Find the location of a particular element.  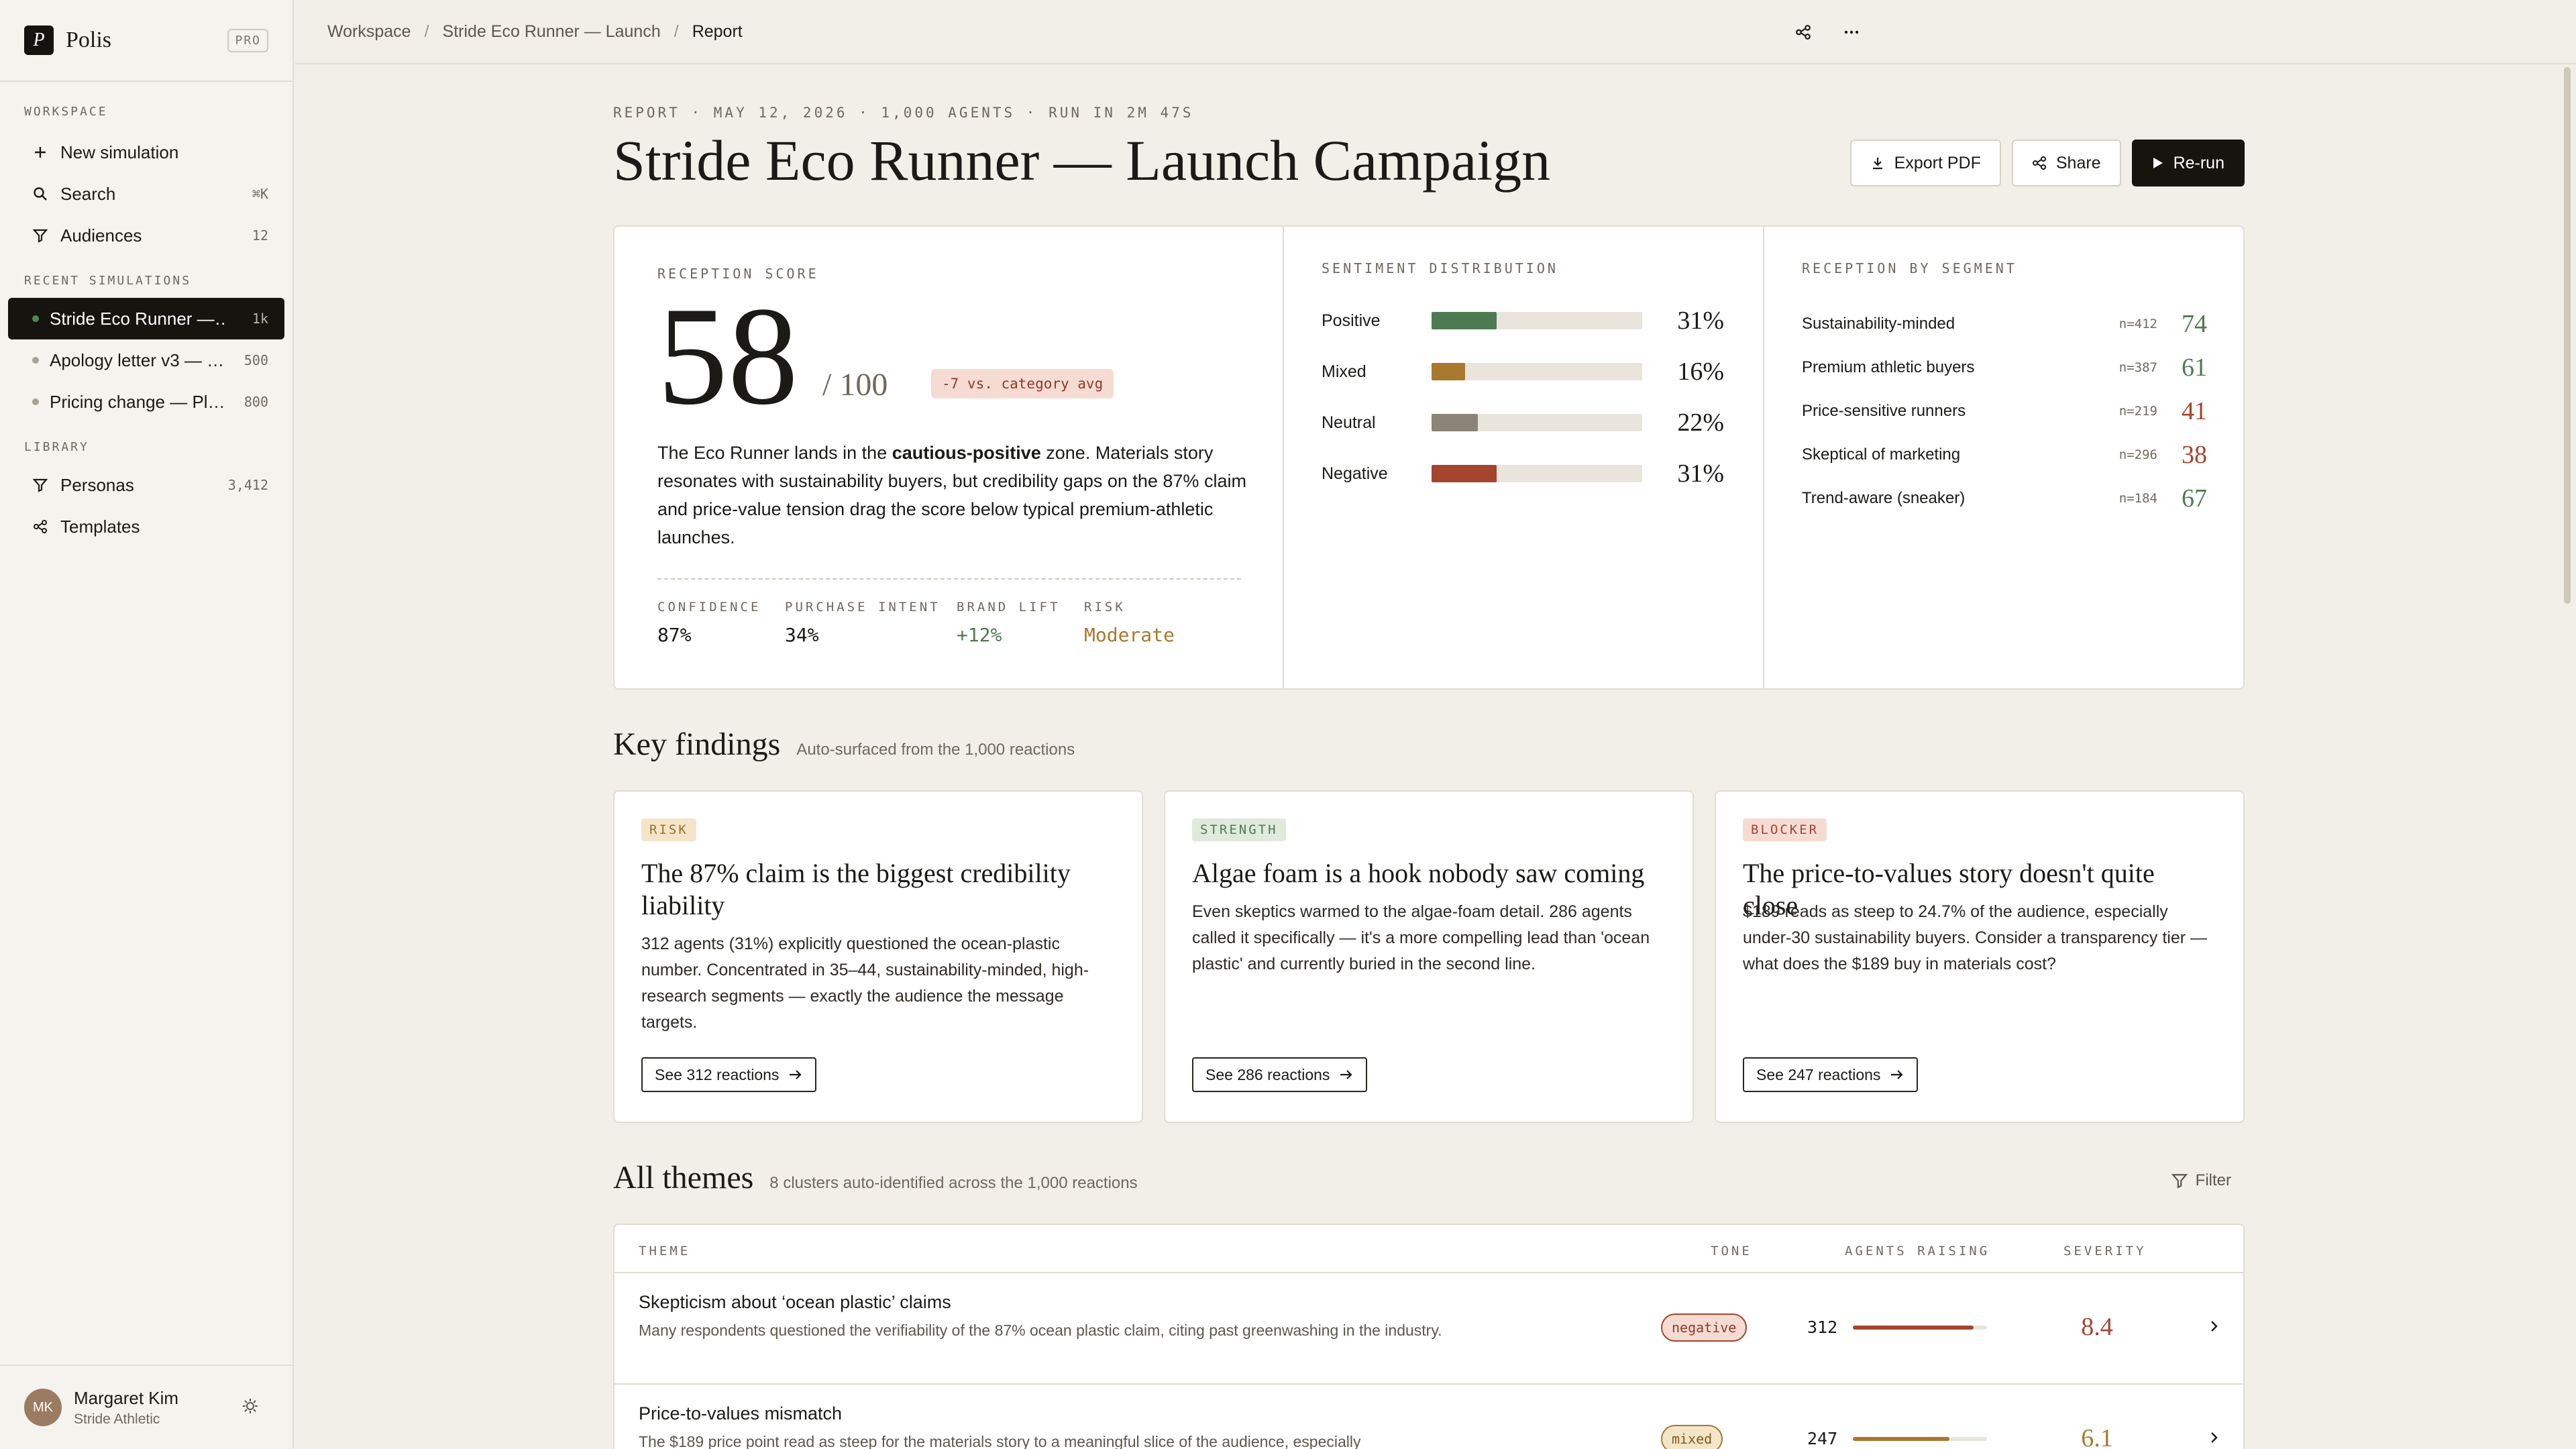

delta-badge: -7 vs. category avg is located at coordinates (1022, 383).